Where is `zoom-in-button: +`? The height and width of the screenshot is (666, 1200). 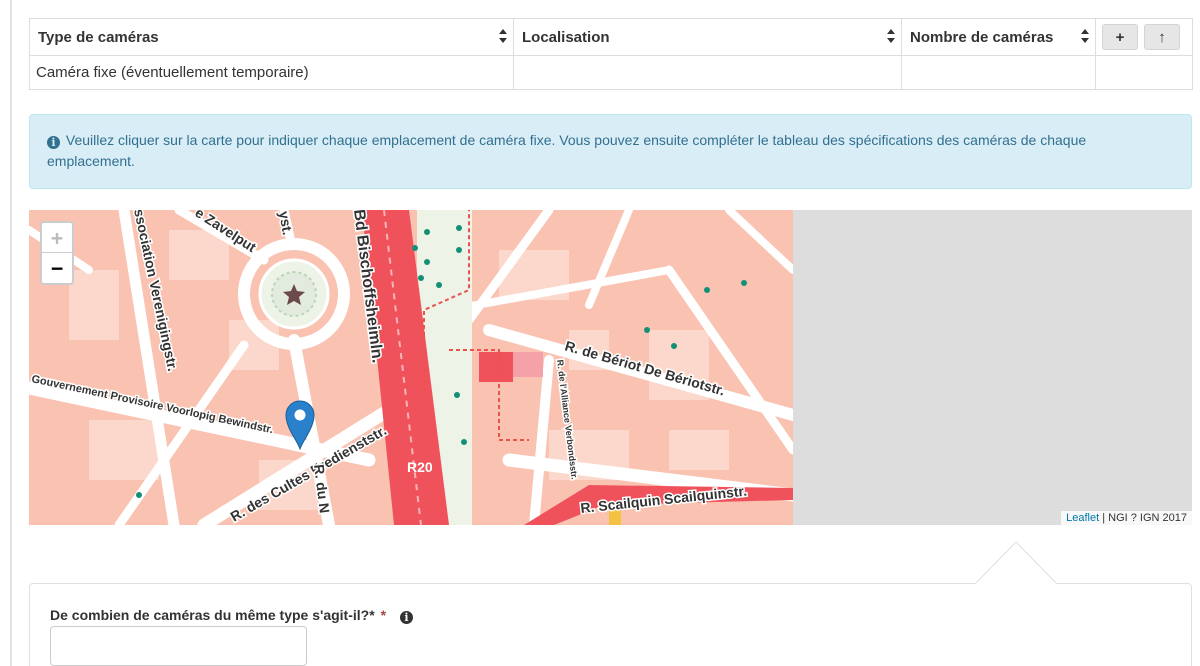 zoom-in-button: + is located at coordinates (57, 238).